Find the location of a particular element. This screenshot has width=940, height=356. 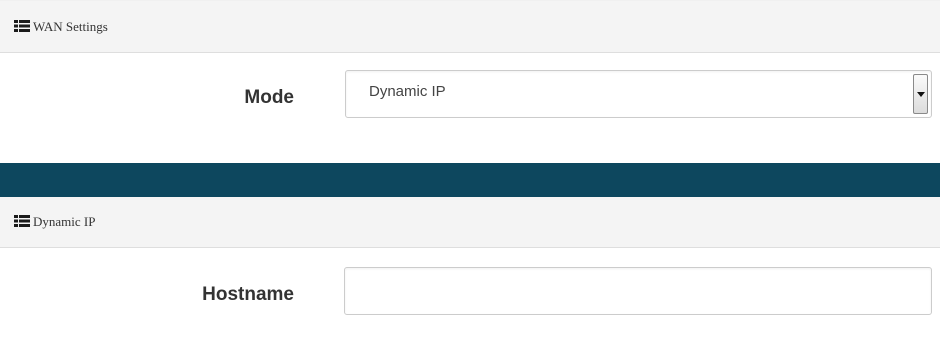

wan-settings-title: WAN Settings is located at coordinates (70, 26).